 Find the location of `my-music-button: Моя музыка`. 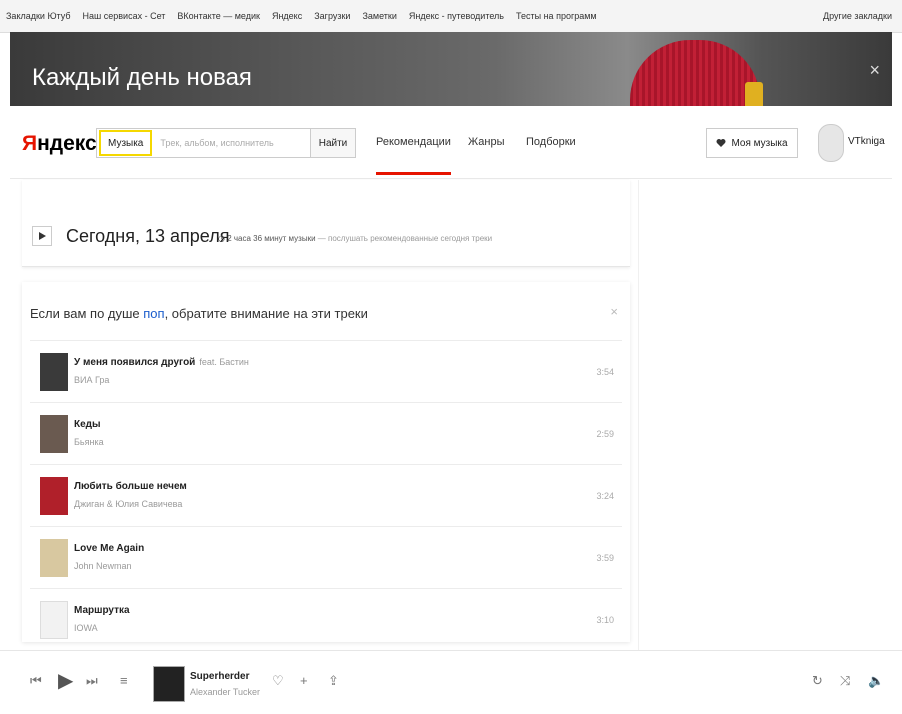

my-music-button: Моя музыка is located at coordinates (752, 143).